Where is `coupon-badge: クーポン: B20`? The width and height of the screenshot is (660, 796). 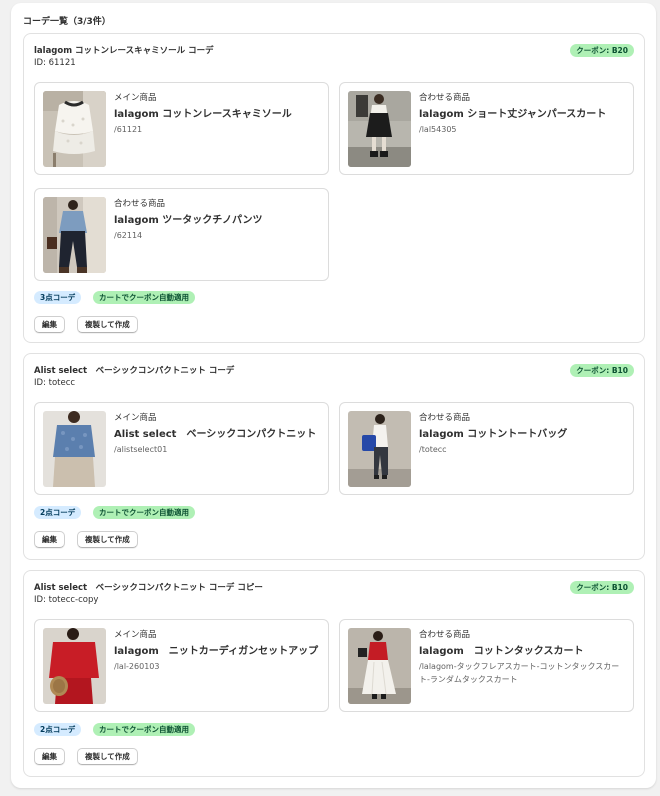 coupon-badge: クーポン: B20 is located at coordinates (602, 50).